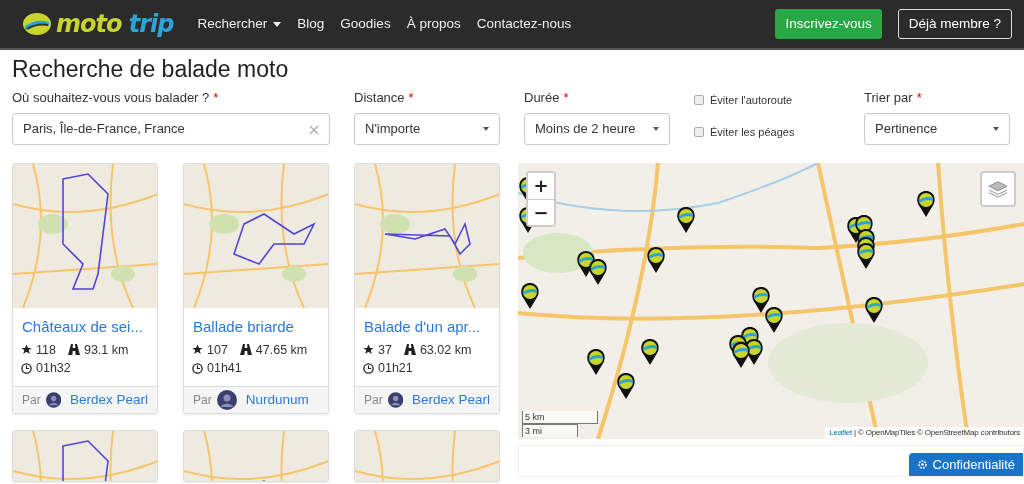 The height and width of the screenshot is (484, 1024). What do you see at coordinates (314, 129) in the screenshot?
I see `clear-icon` at bounding box center [314, 129].